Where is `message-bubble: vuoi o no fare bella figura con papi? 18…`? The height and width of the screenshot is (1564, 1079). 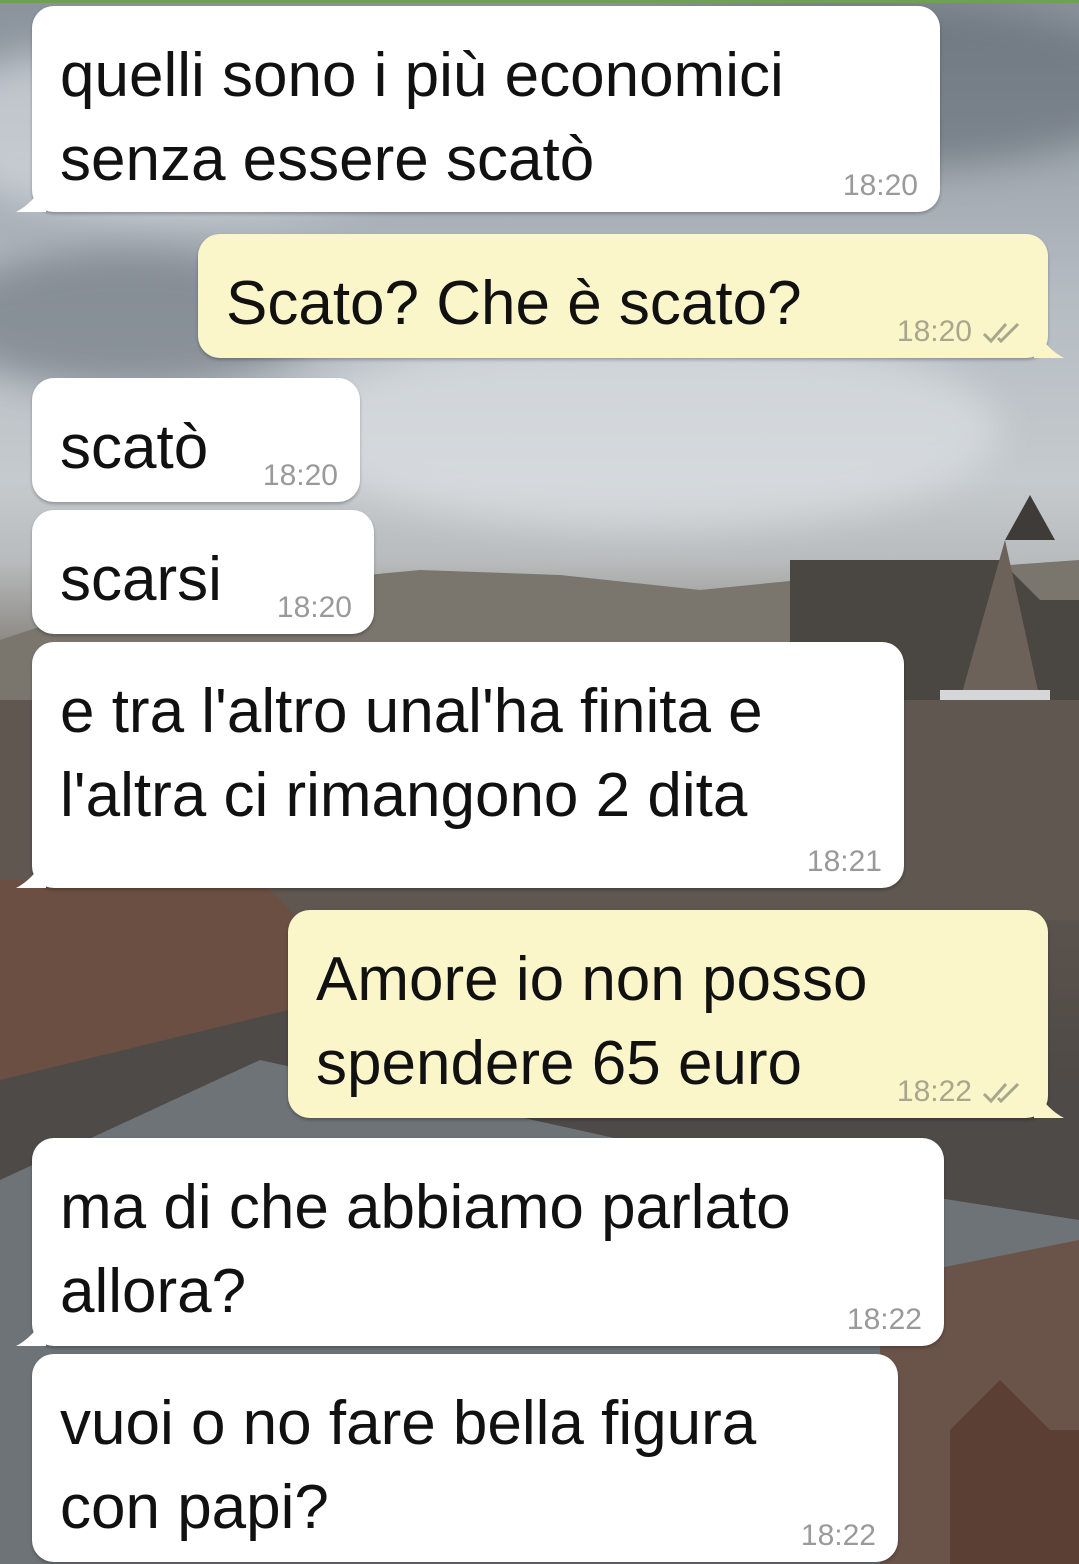 message-bubble: vuoi o no fare bella figura con papi? 18… is located at coordinates (465, 1458).